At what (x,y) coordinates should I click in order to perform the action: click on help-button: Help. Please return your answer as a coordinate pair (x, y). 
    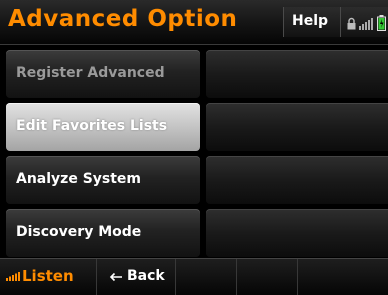
    Looking at the image, I should click on (311, 22).